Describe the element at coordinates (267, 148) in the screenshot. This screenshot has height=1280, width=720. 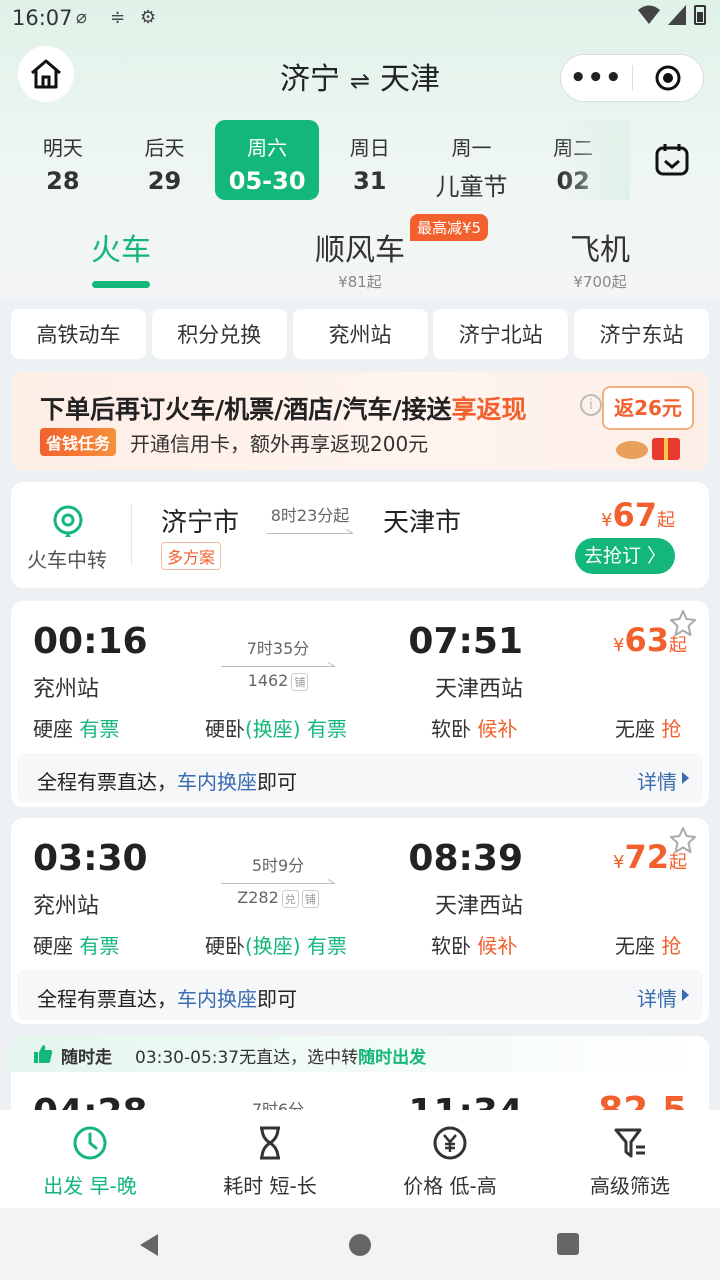
I see `date-week: 周六` at that location.